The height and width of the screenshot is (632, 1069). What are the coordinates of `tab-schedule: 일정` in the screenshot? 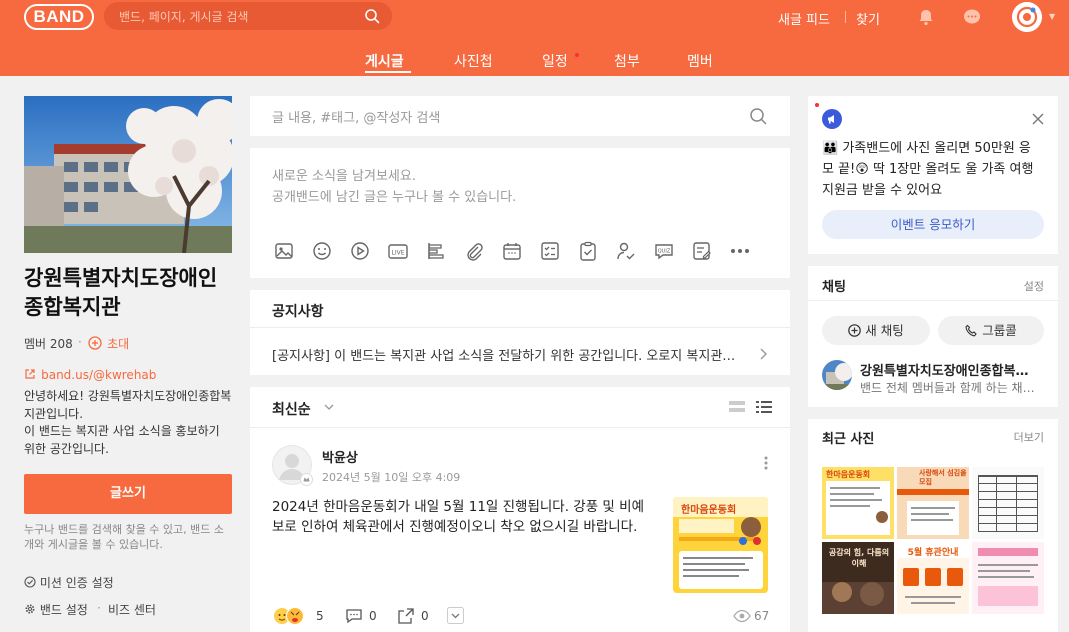 It's located at (555, 61).